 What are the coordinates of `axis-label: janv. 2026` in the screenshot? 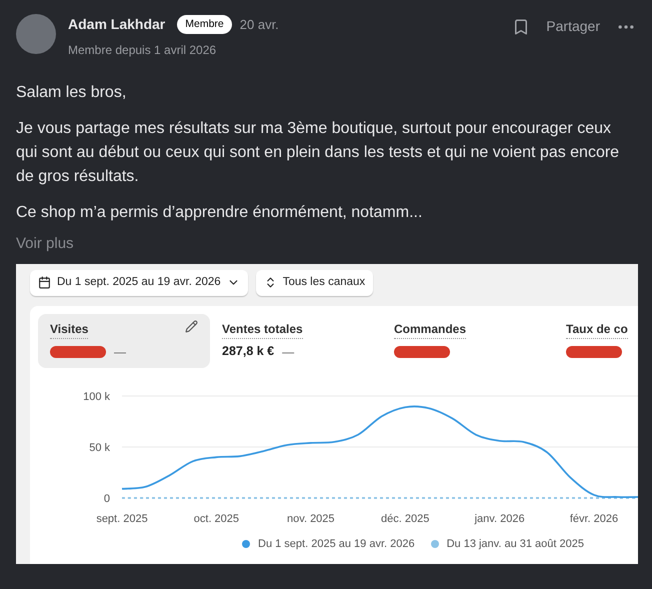 It's located at (499, 518).